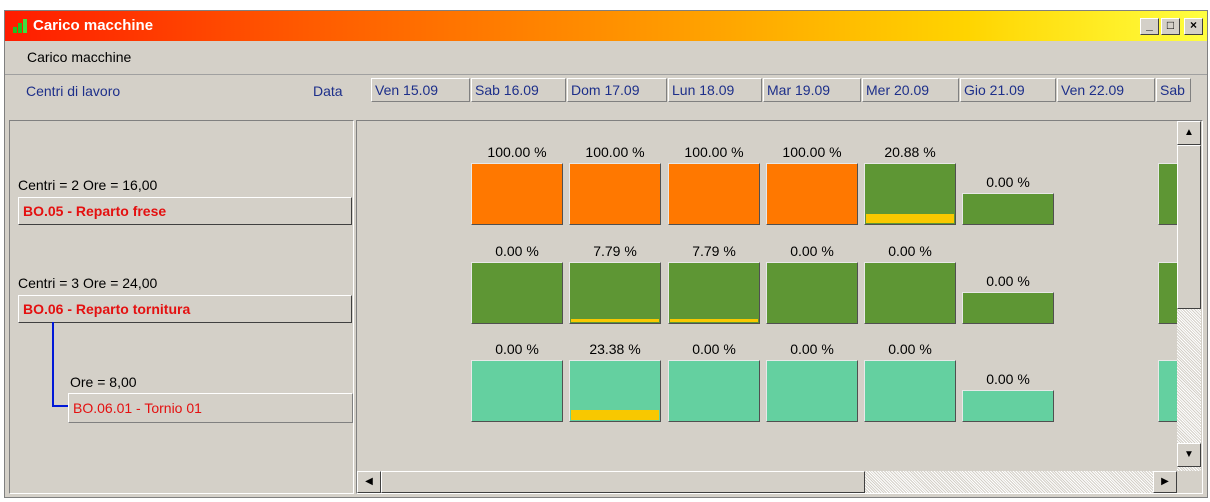 The width and height of the screenshot is (1210, 502). I want to click on date-column-header: Gio 21.09, so click(1008, 90).